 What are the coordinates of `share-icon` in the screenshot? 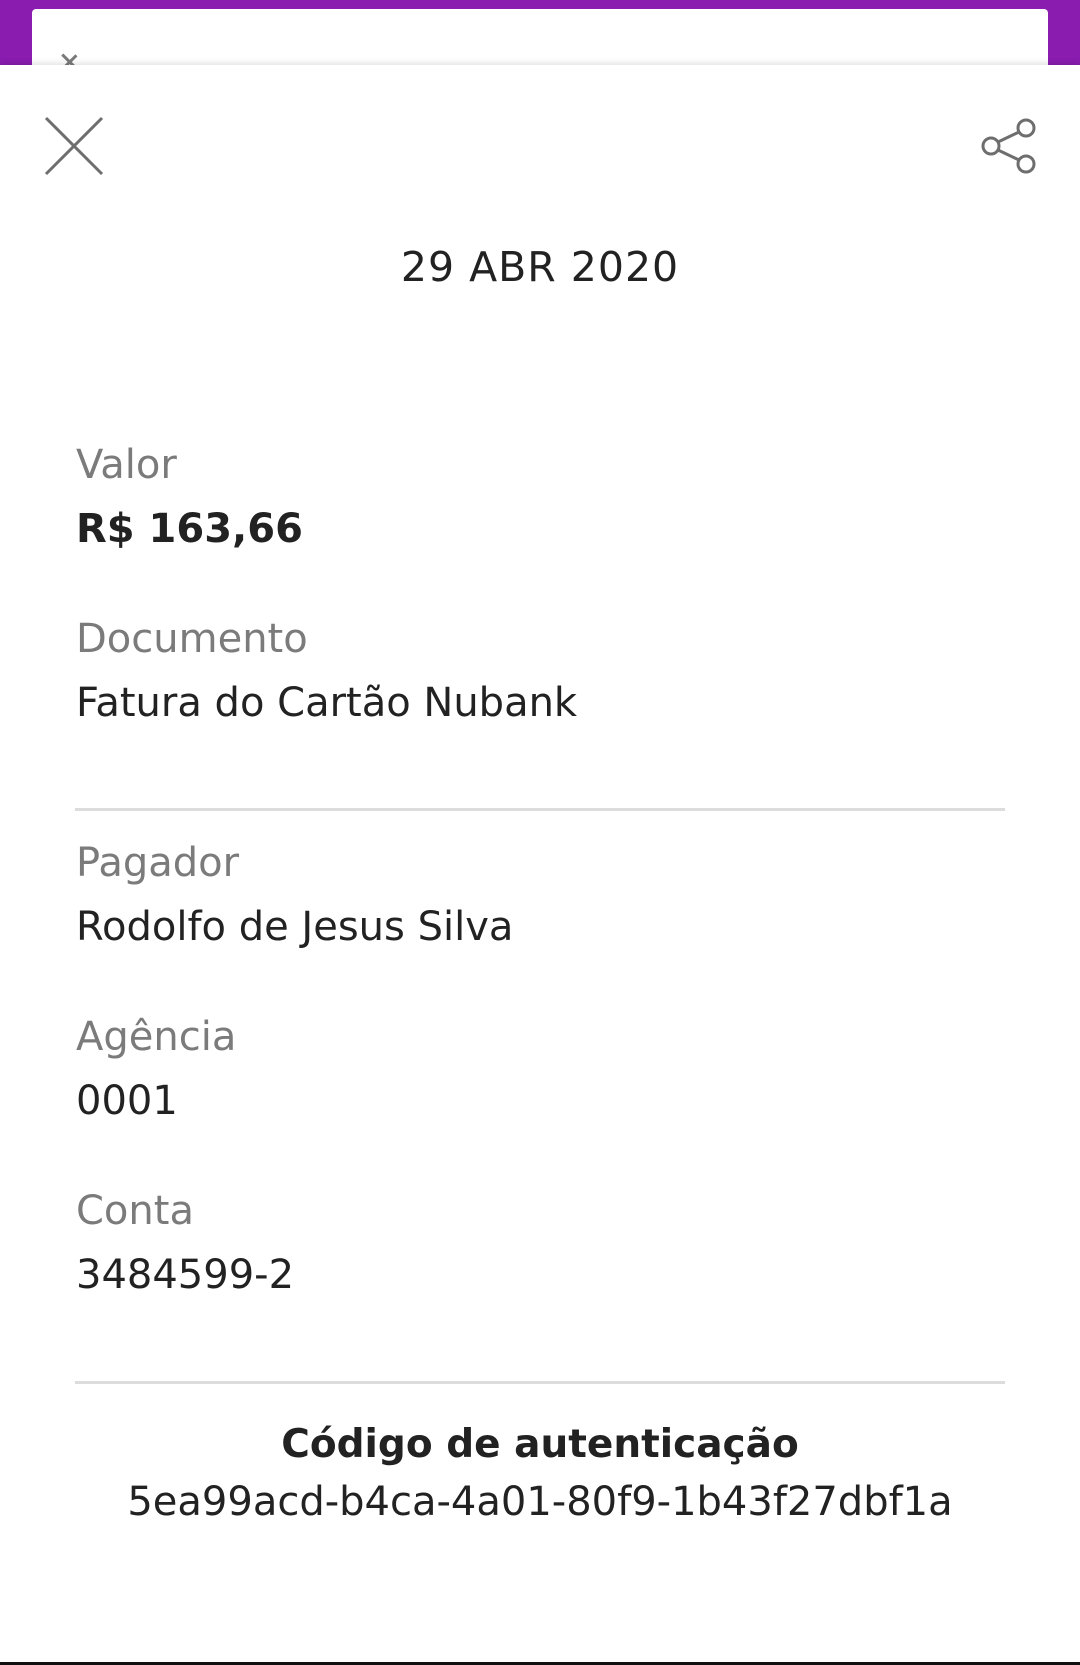 It's located at (1008, 146).